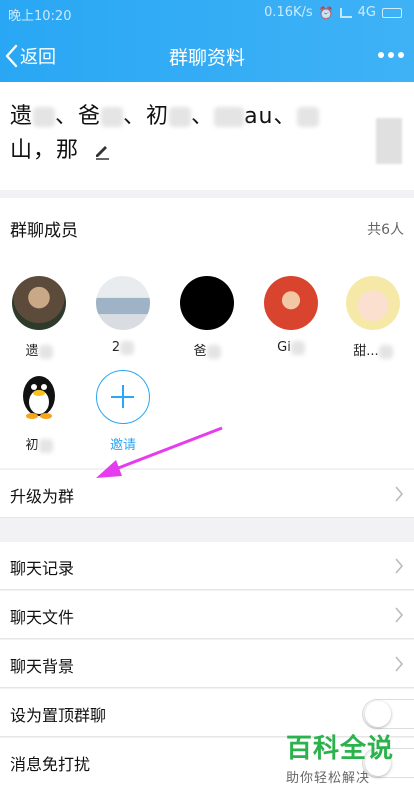  I want to click on member-name: 爸, so click(207, 349).